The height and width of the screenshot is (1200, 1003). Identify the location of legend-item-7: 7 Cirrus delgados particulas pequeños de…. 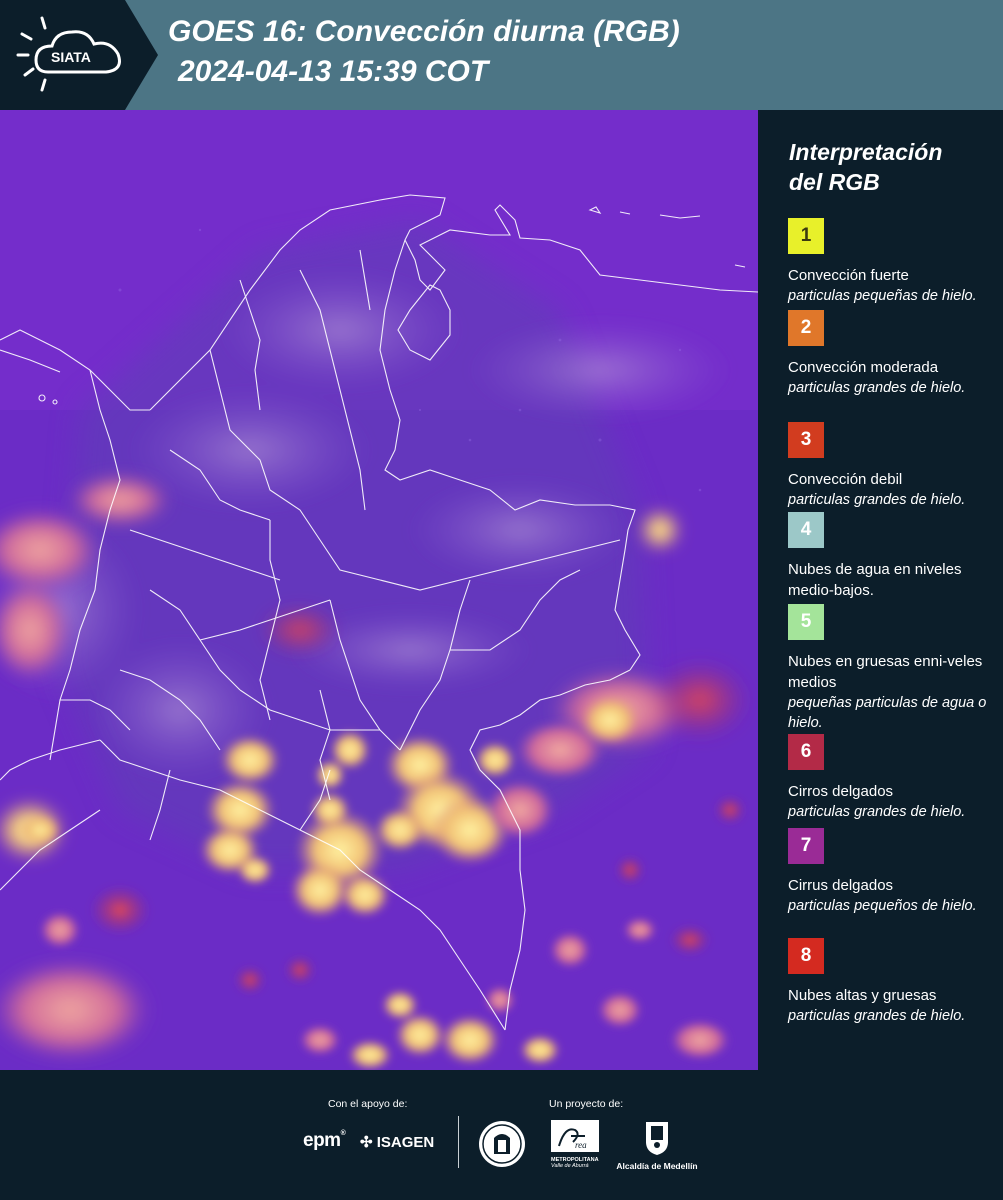
(888, 872).